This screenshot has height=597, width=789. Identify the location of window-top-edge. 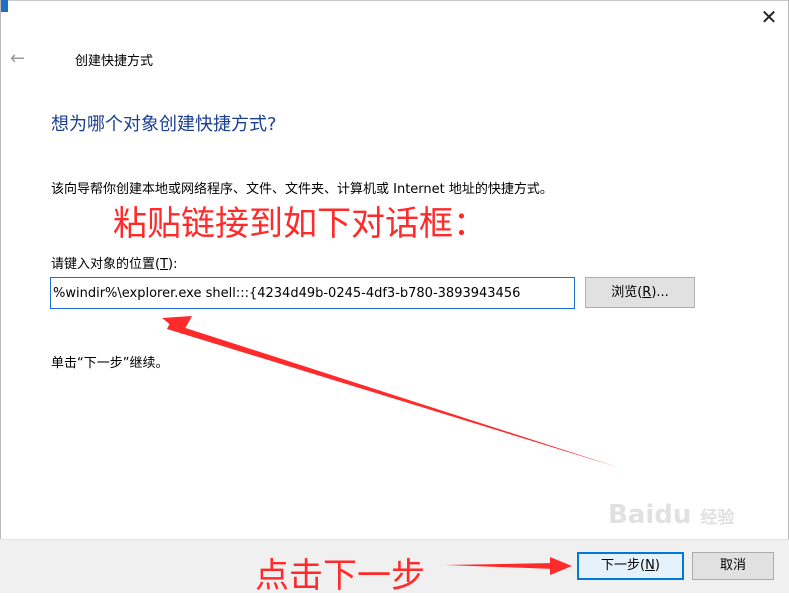
(394, 0).